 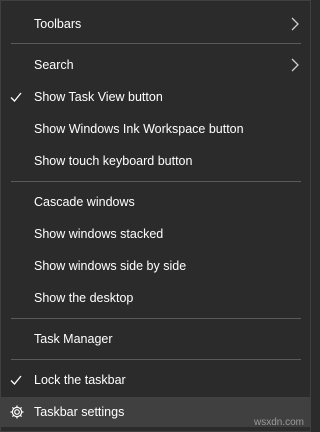 I want to click on watermark: wsxdn.com, so click(x=278, y=422).